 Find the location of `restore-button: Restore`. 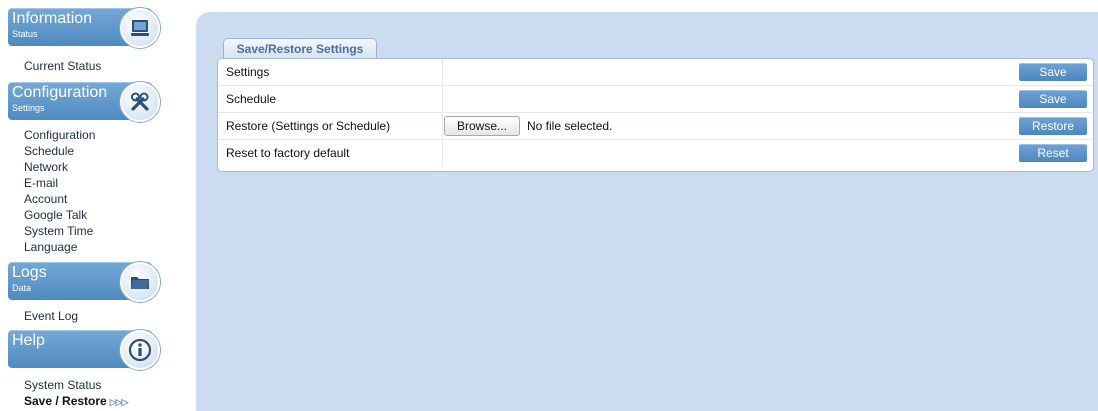

restore-button: Restore is located at coordinates (1053, 126).